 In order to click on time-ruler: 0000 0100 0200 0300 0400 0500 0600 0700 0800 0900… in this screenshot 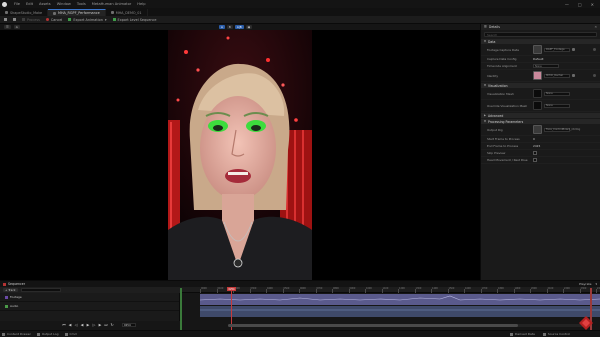, I will do `click(390, 290)`.